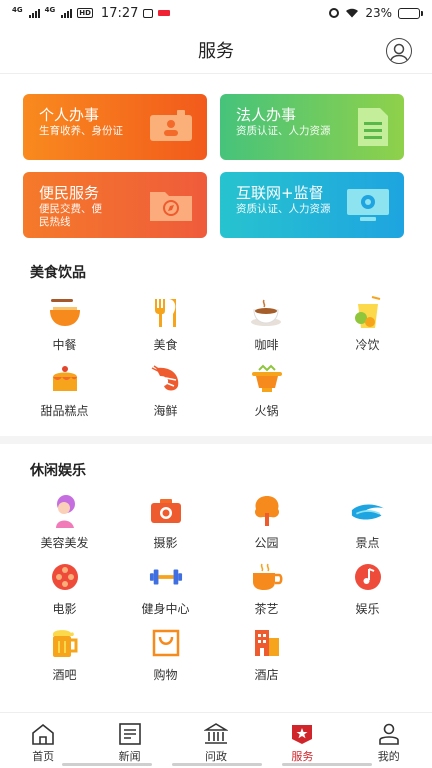 The height and width of the screenshot is (768, 432). I want to click on page-title: 服务, so click(216, 51).